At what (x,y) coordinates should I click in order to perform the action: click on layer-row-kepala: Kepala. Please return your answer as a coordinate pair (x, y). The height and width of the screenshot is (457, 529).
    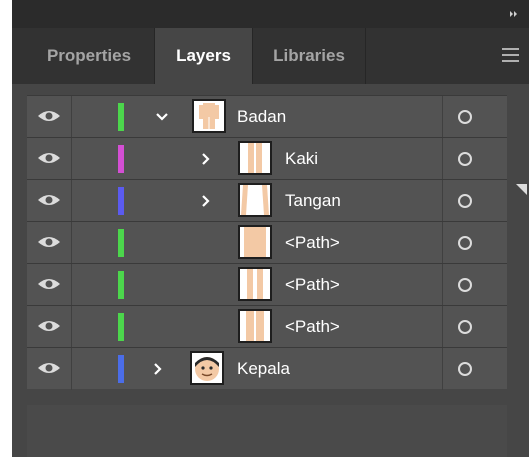
    Looking at the image, I should click on (267, 368).